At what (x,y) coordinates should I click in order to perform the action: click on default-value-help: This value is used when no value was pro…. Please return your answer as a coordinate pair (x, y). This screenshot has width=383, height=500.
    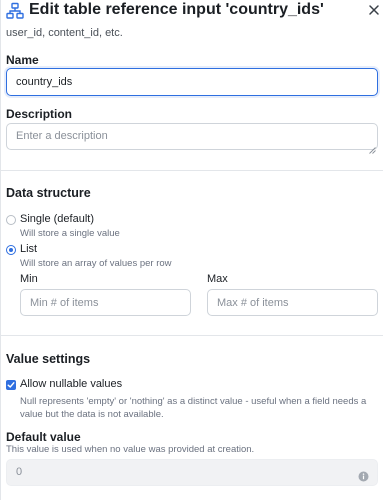
    Looking at the image, I should click on (130, 449).